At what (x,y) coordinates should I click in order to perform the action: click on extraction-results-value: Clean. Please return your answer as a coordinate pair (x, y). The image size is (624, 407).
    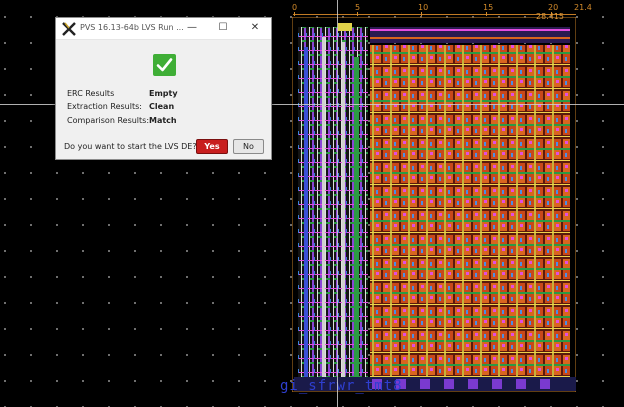
    Looking at the image, I should click on (162, 106).